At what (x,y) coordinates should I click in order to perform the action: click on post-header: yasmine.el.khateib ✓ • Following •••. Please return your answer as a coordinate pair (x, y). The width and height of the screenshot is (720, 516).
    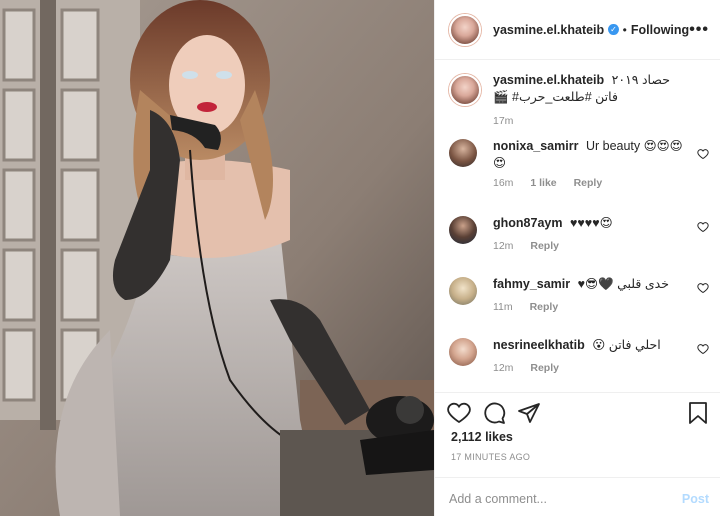
    Looking at the image, I should click on (577, 30).